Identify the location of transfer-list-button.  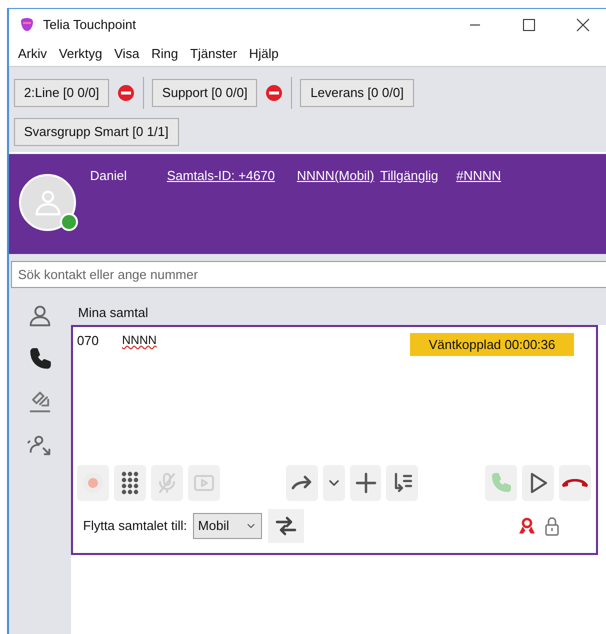
(402, 483).